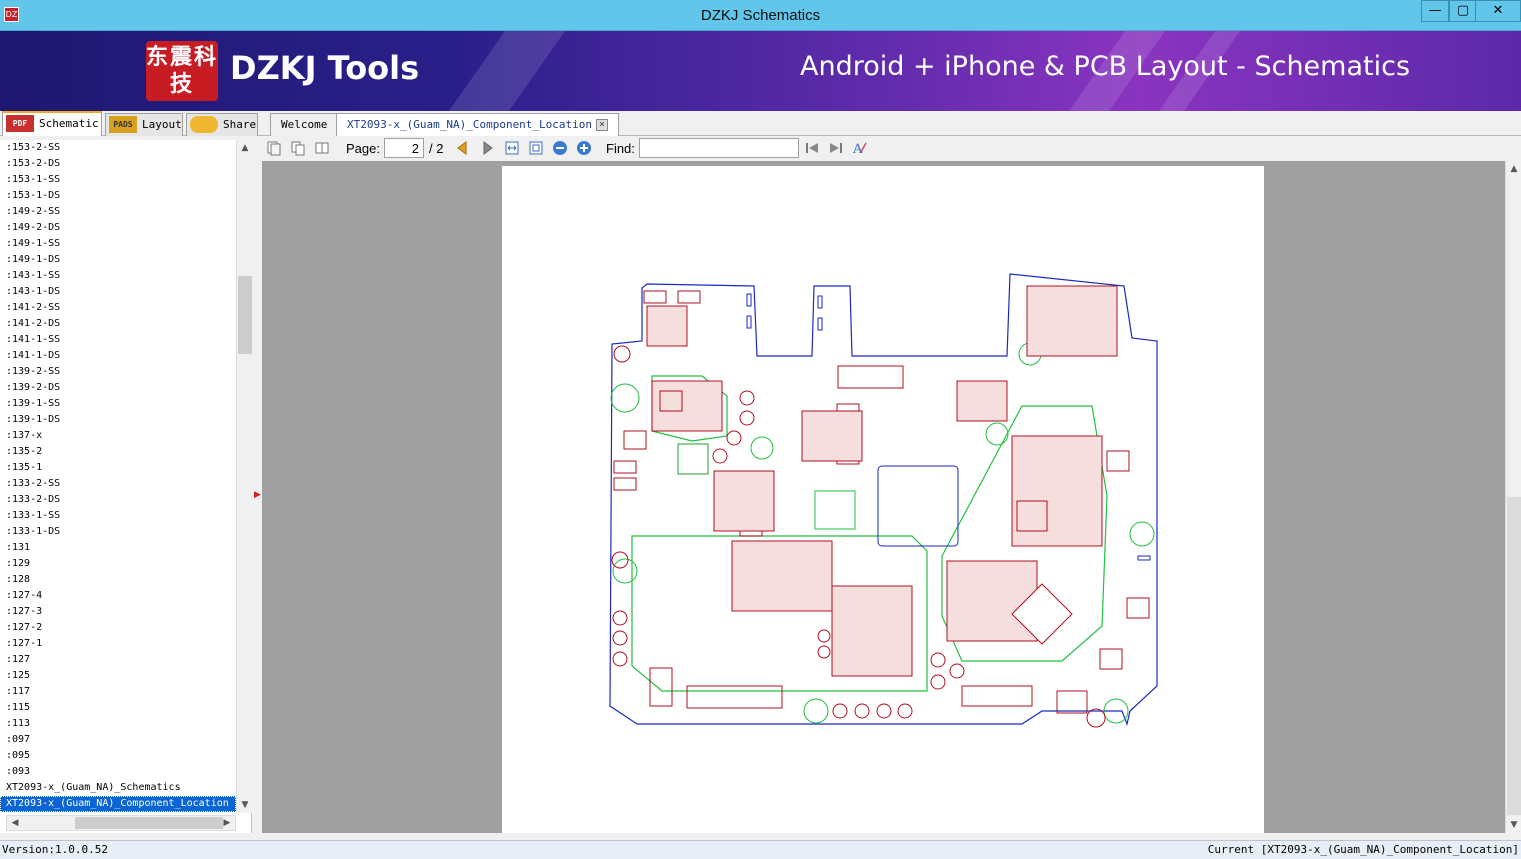  I want to click on scroll-left-icon: ◀, so click(15, 823).